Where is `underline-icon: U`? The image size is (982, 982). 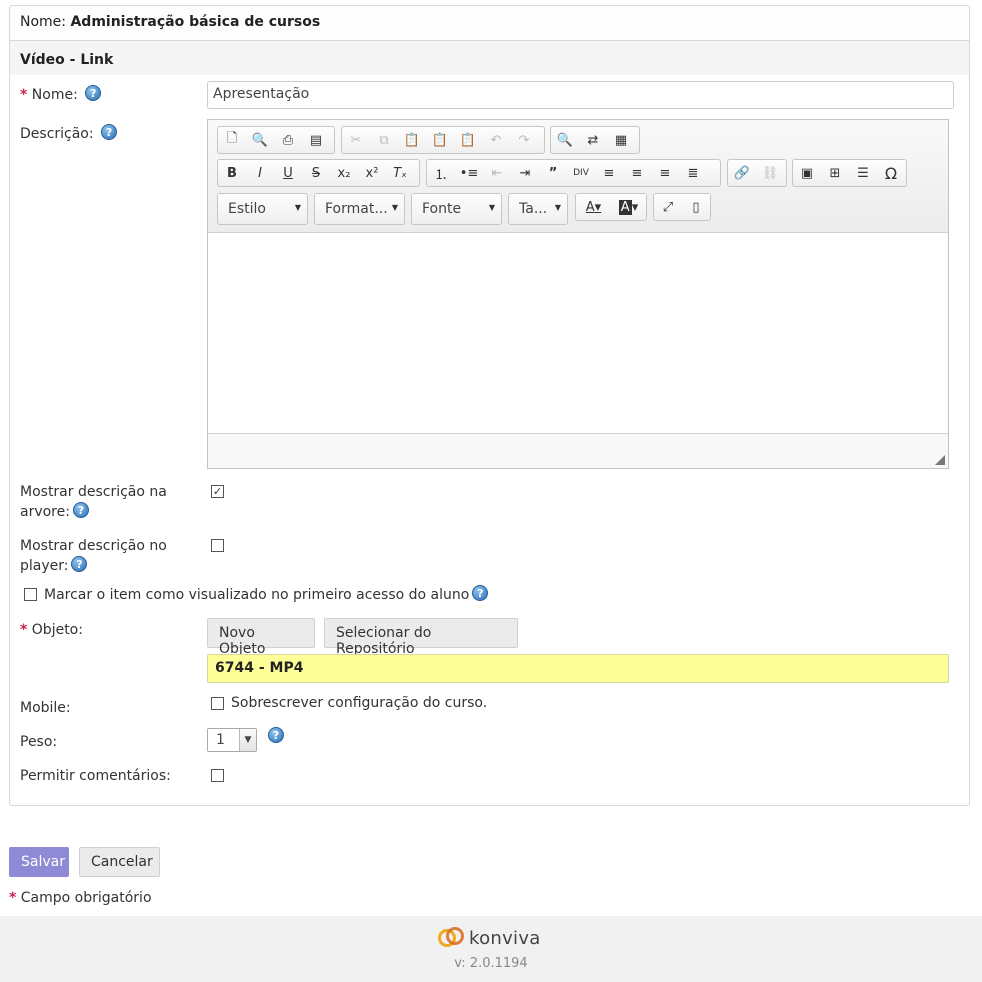
underline-icon: U is located at coordinates (288, 173).